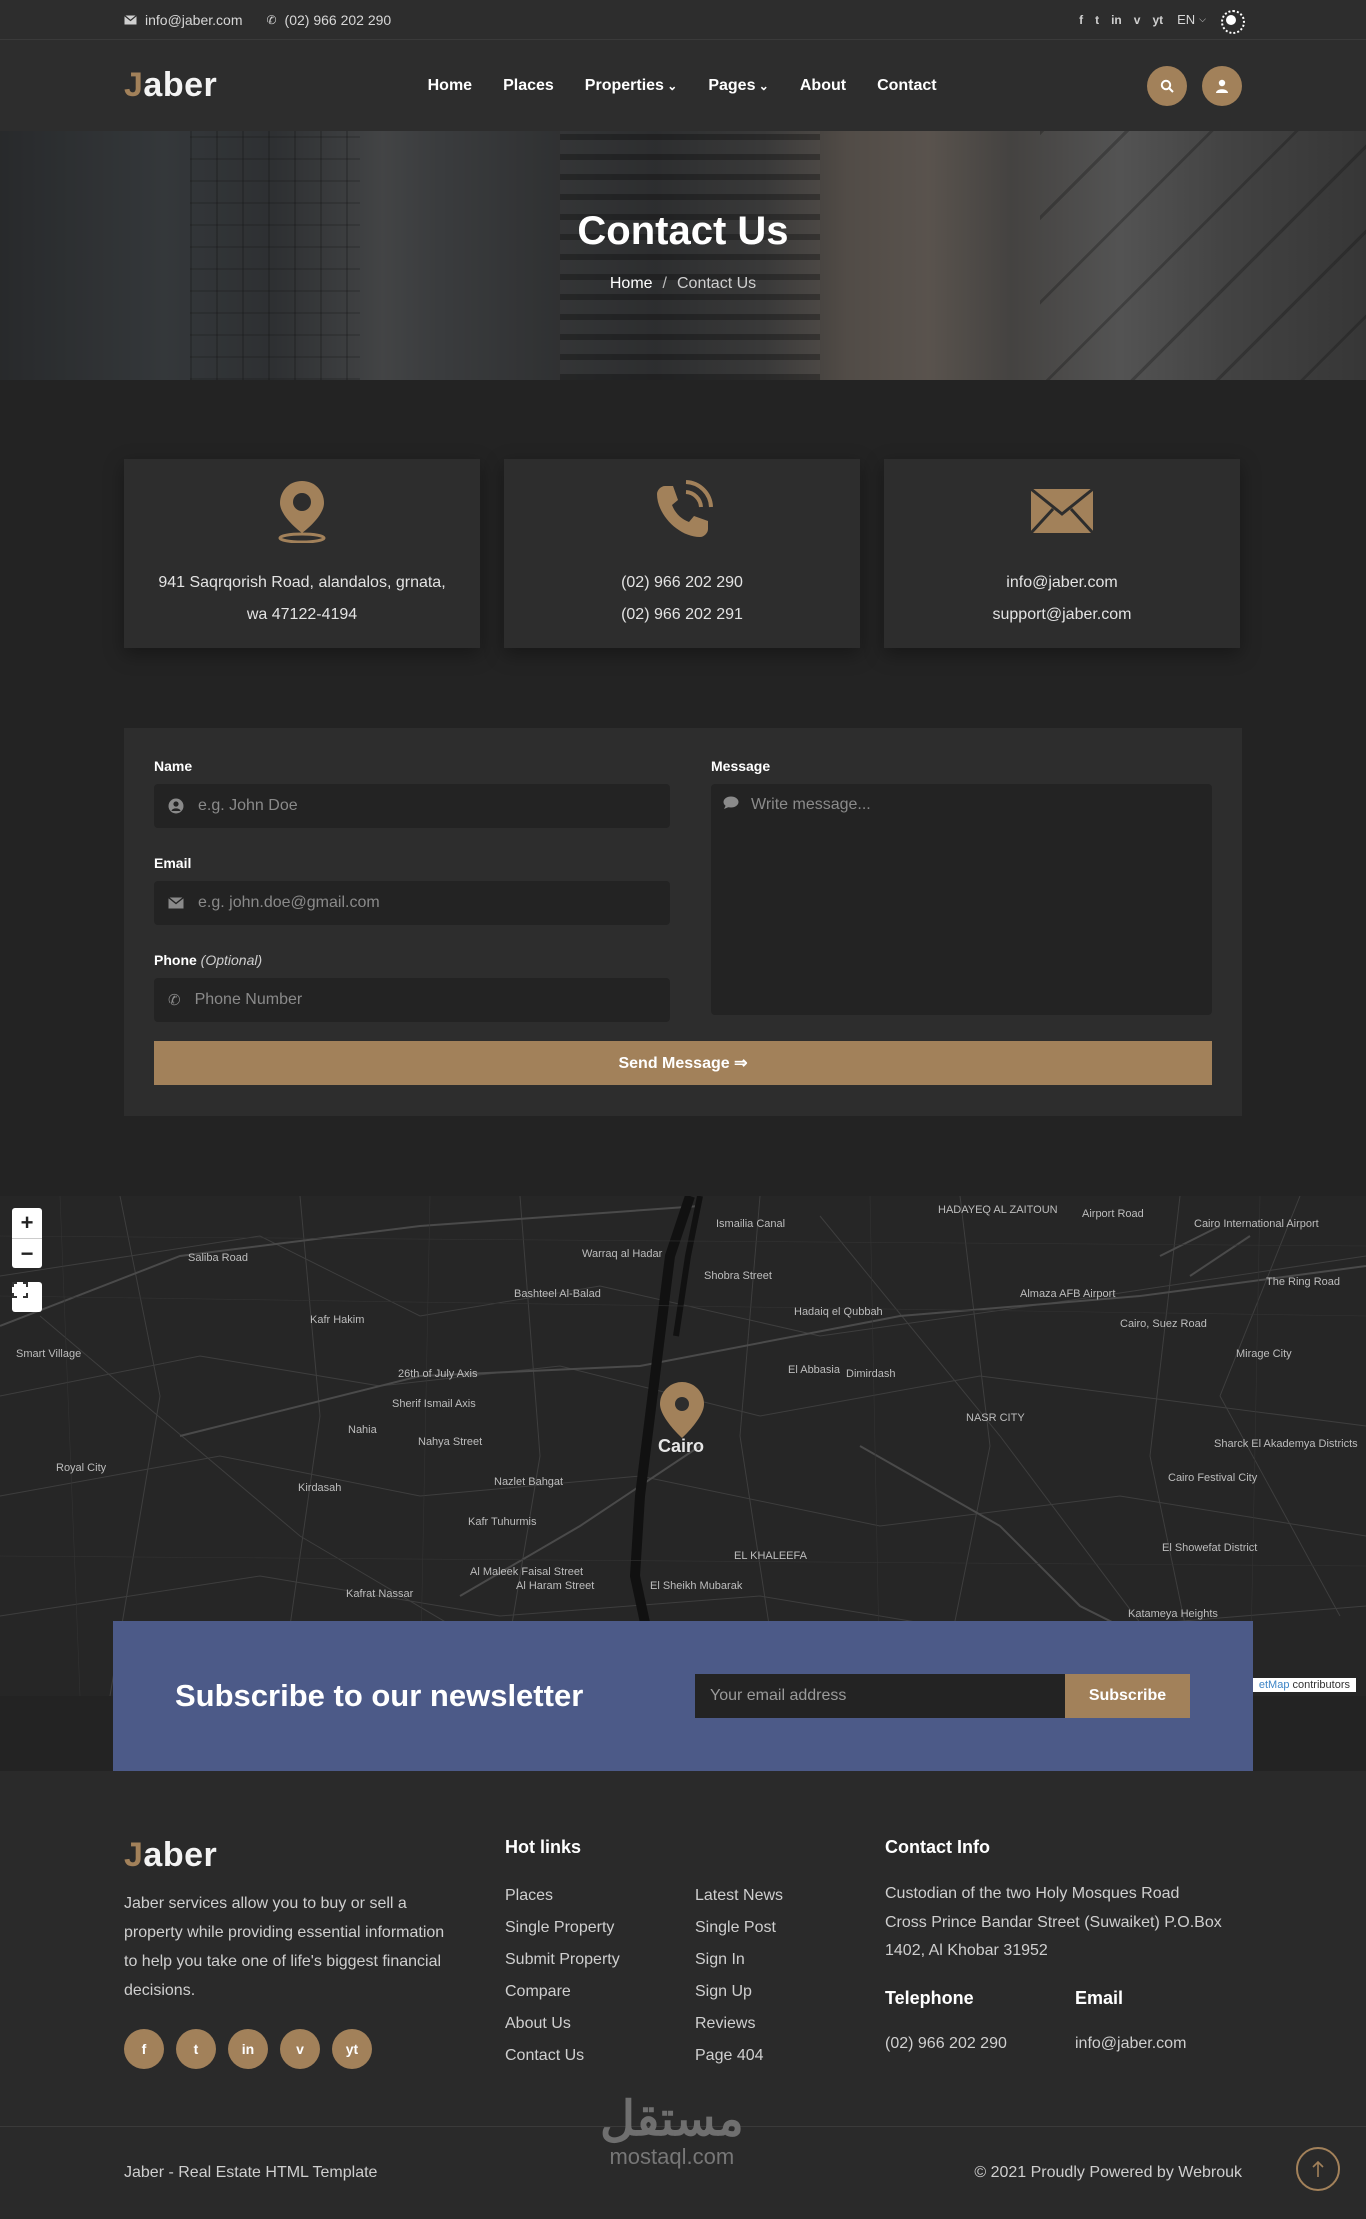  I want to click on phone-input: ✆ Phone Number, so click(412, 1000).